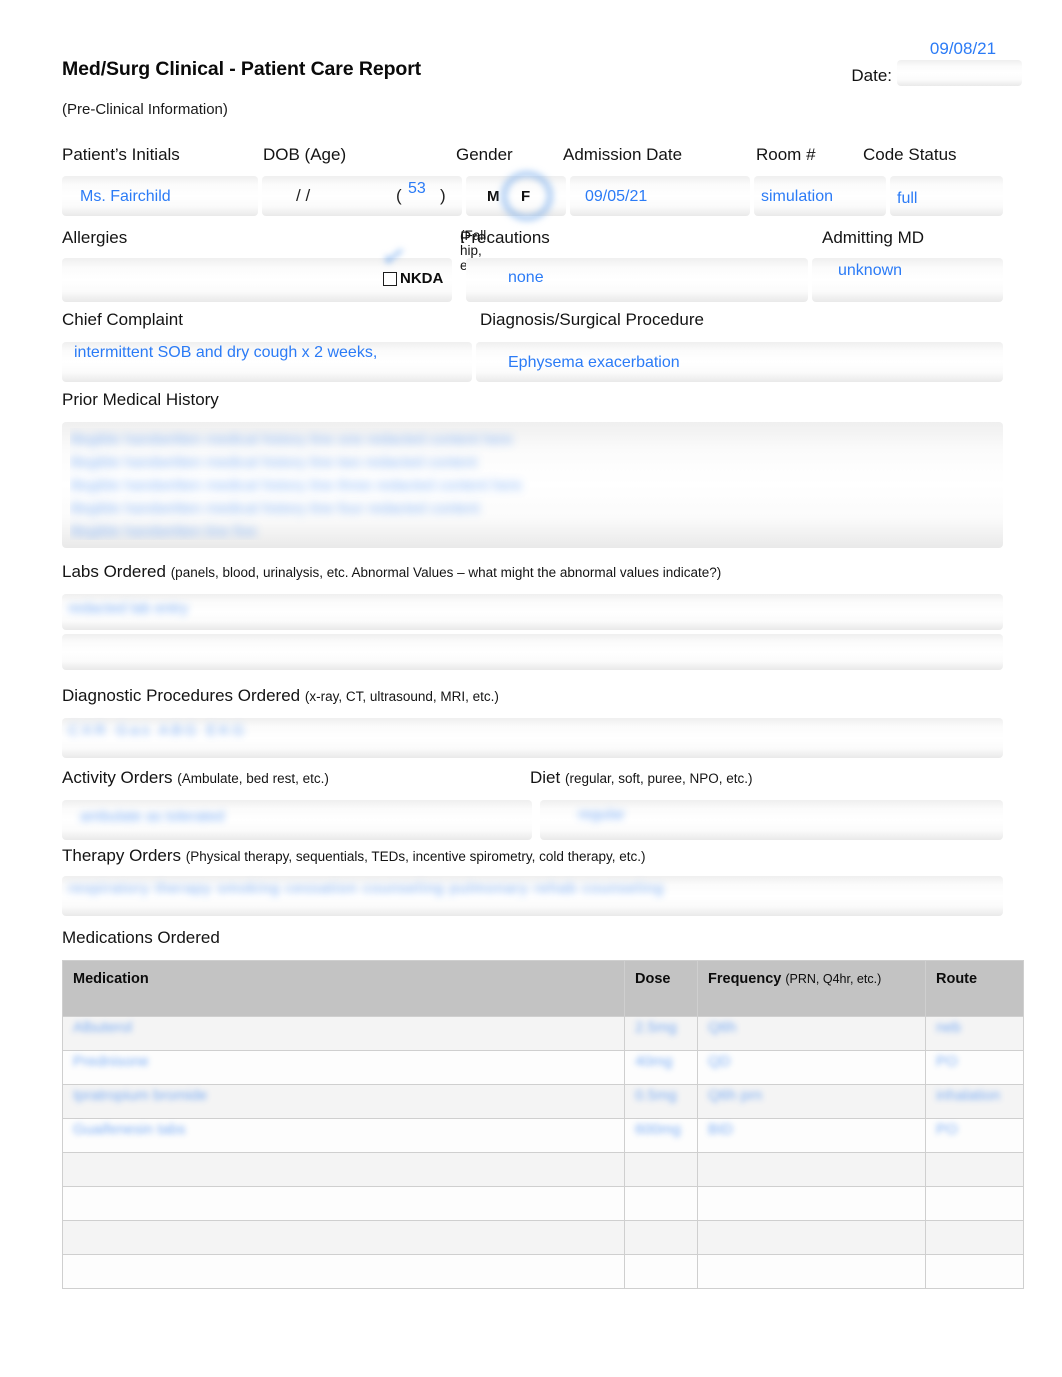 The height and width of the screenshot is (1377, 1062). I want to click on activity-orders-value: ambulate as tolerated, so click(152, 816).